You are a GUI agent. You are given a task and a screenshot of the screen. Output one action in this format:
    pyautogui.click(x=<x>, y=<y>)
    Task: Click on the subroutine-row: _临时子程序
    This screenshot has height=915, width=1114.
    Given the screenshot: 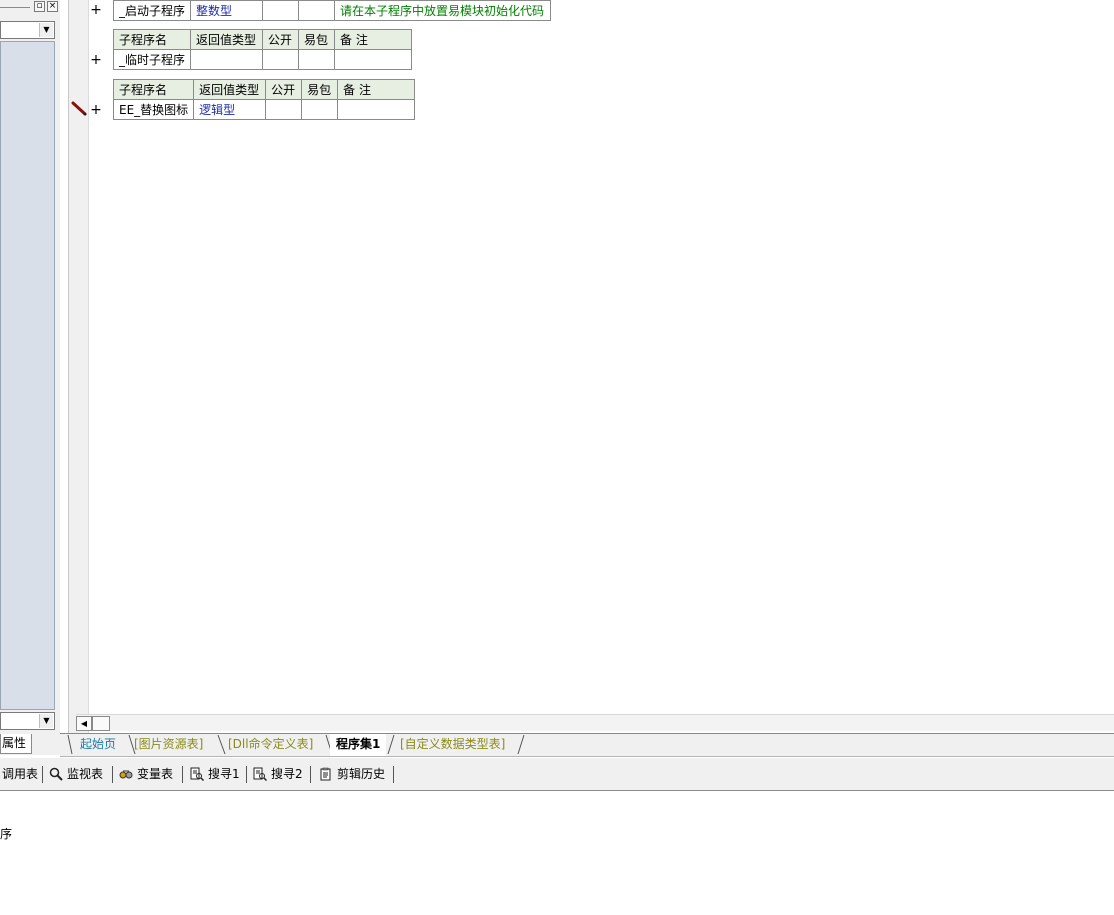 What is the action you would take?
    pyautogui.click(x=262, y=59)
    